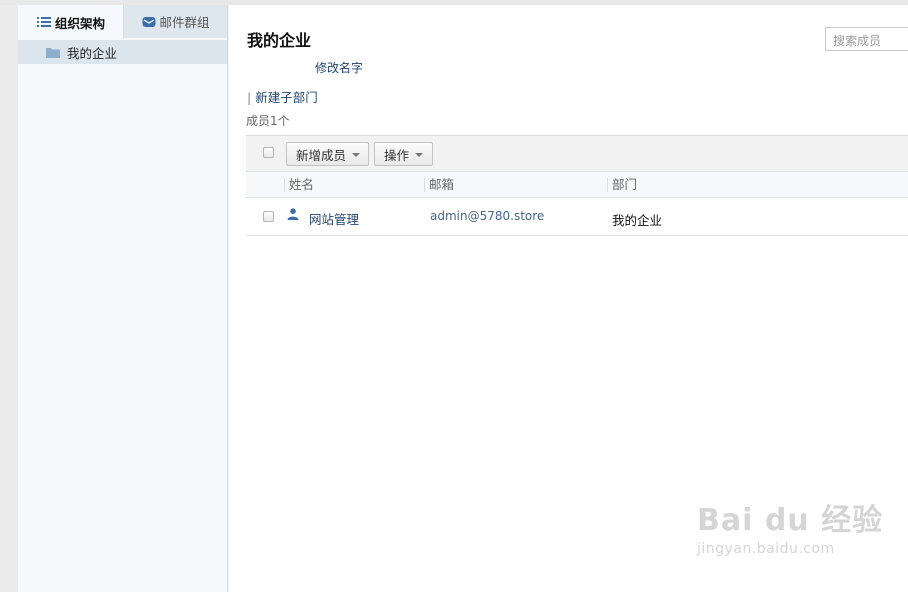 Image resolution: width=908 pixels, height=592 pixels. I want to click on watermark-logo: Bai du 经验, so click(790, 520).